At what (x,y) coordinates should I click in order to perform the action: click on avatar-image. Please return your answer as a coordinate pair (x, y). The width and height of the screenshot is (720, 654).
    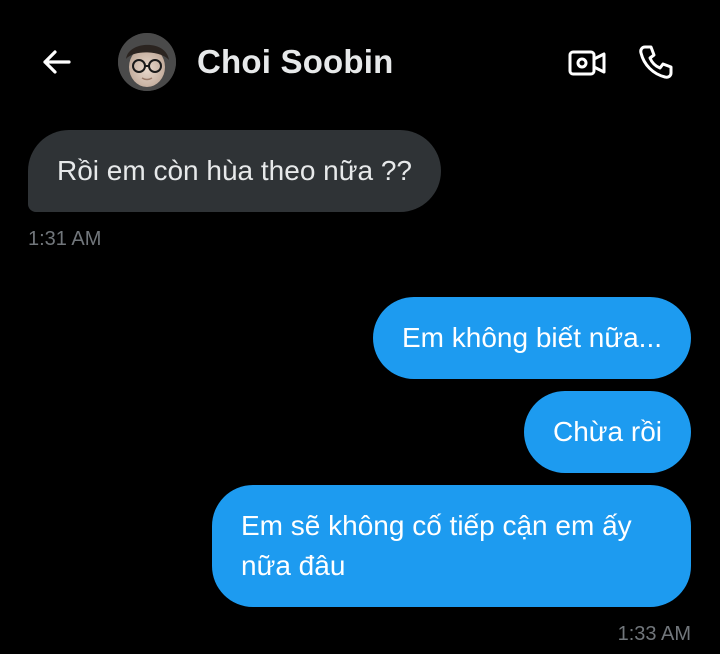
    Looking at the image, I should click on (147, 62).